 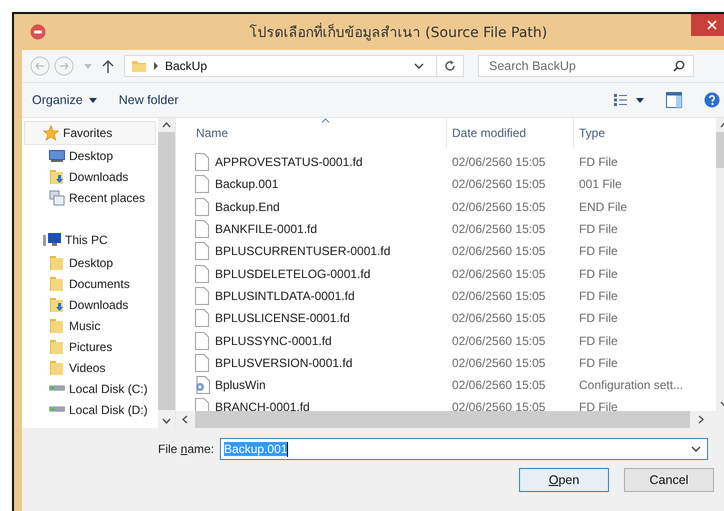 I want to click on computer-icon, so click(x=52, y=240).